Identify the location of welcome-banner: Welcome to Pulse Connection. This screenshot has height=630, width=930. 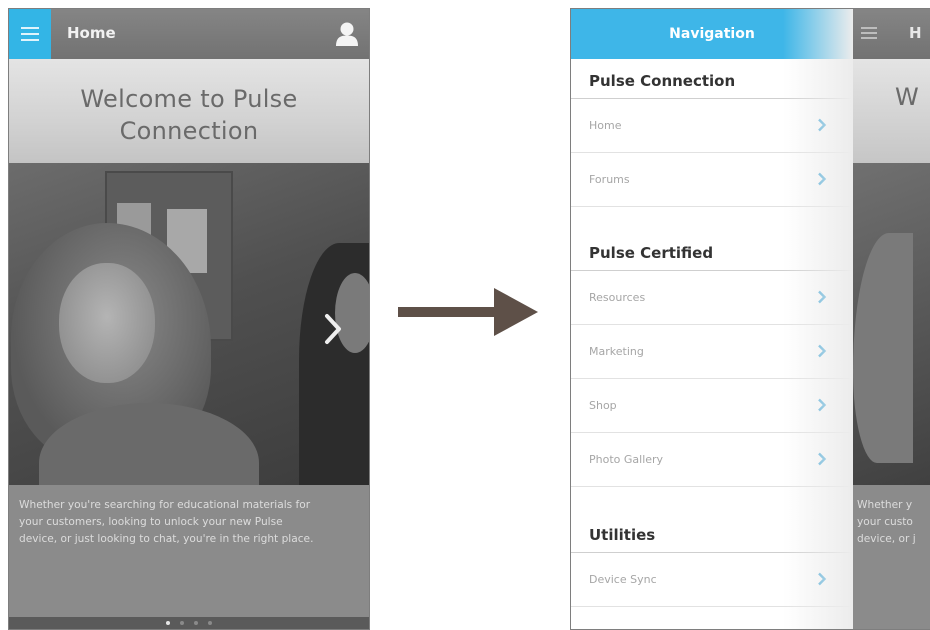
(189, 111).